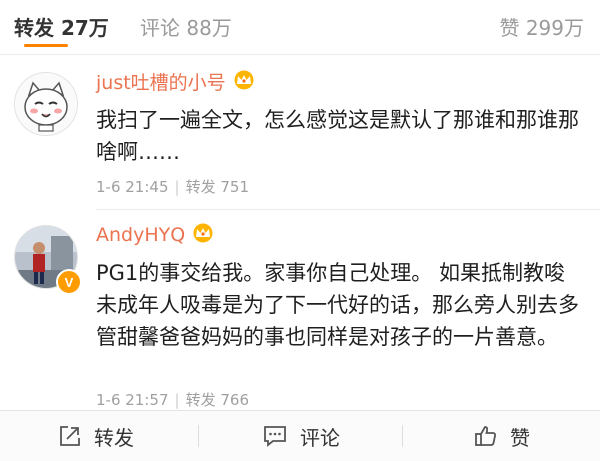 Image resolution: width=600 pixels, height=461 pixels. What do you see at coordinates (502, 436) in the screenshot?
I see `like-button: 赞` at bounding box center [502, 436].